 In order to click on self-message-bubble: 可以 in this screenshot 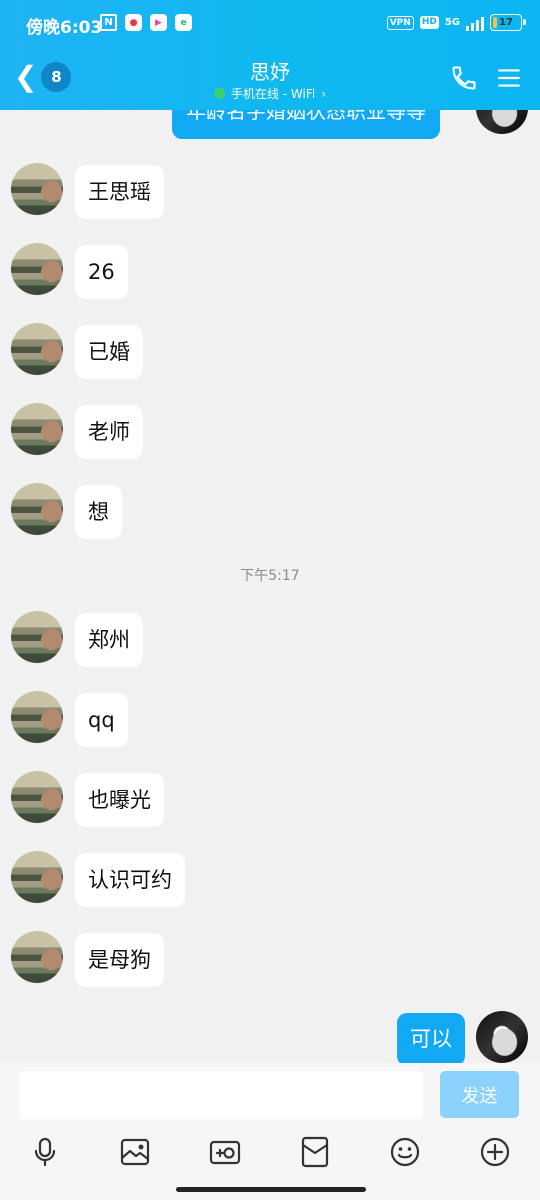, I will do `click(431, 1039)`.